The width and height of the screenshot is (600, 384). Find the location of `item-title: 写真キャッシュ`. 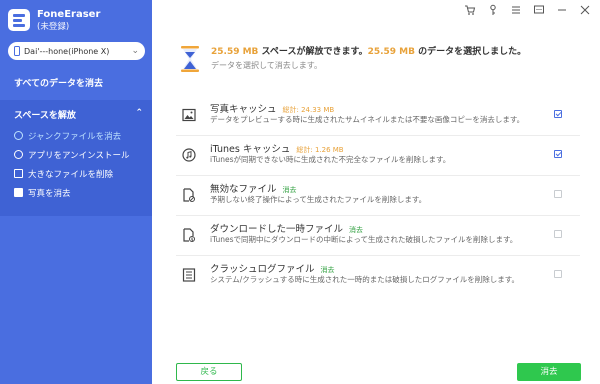

item-title: 写真キャッシュ is located at coordinates (243, 109).